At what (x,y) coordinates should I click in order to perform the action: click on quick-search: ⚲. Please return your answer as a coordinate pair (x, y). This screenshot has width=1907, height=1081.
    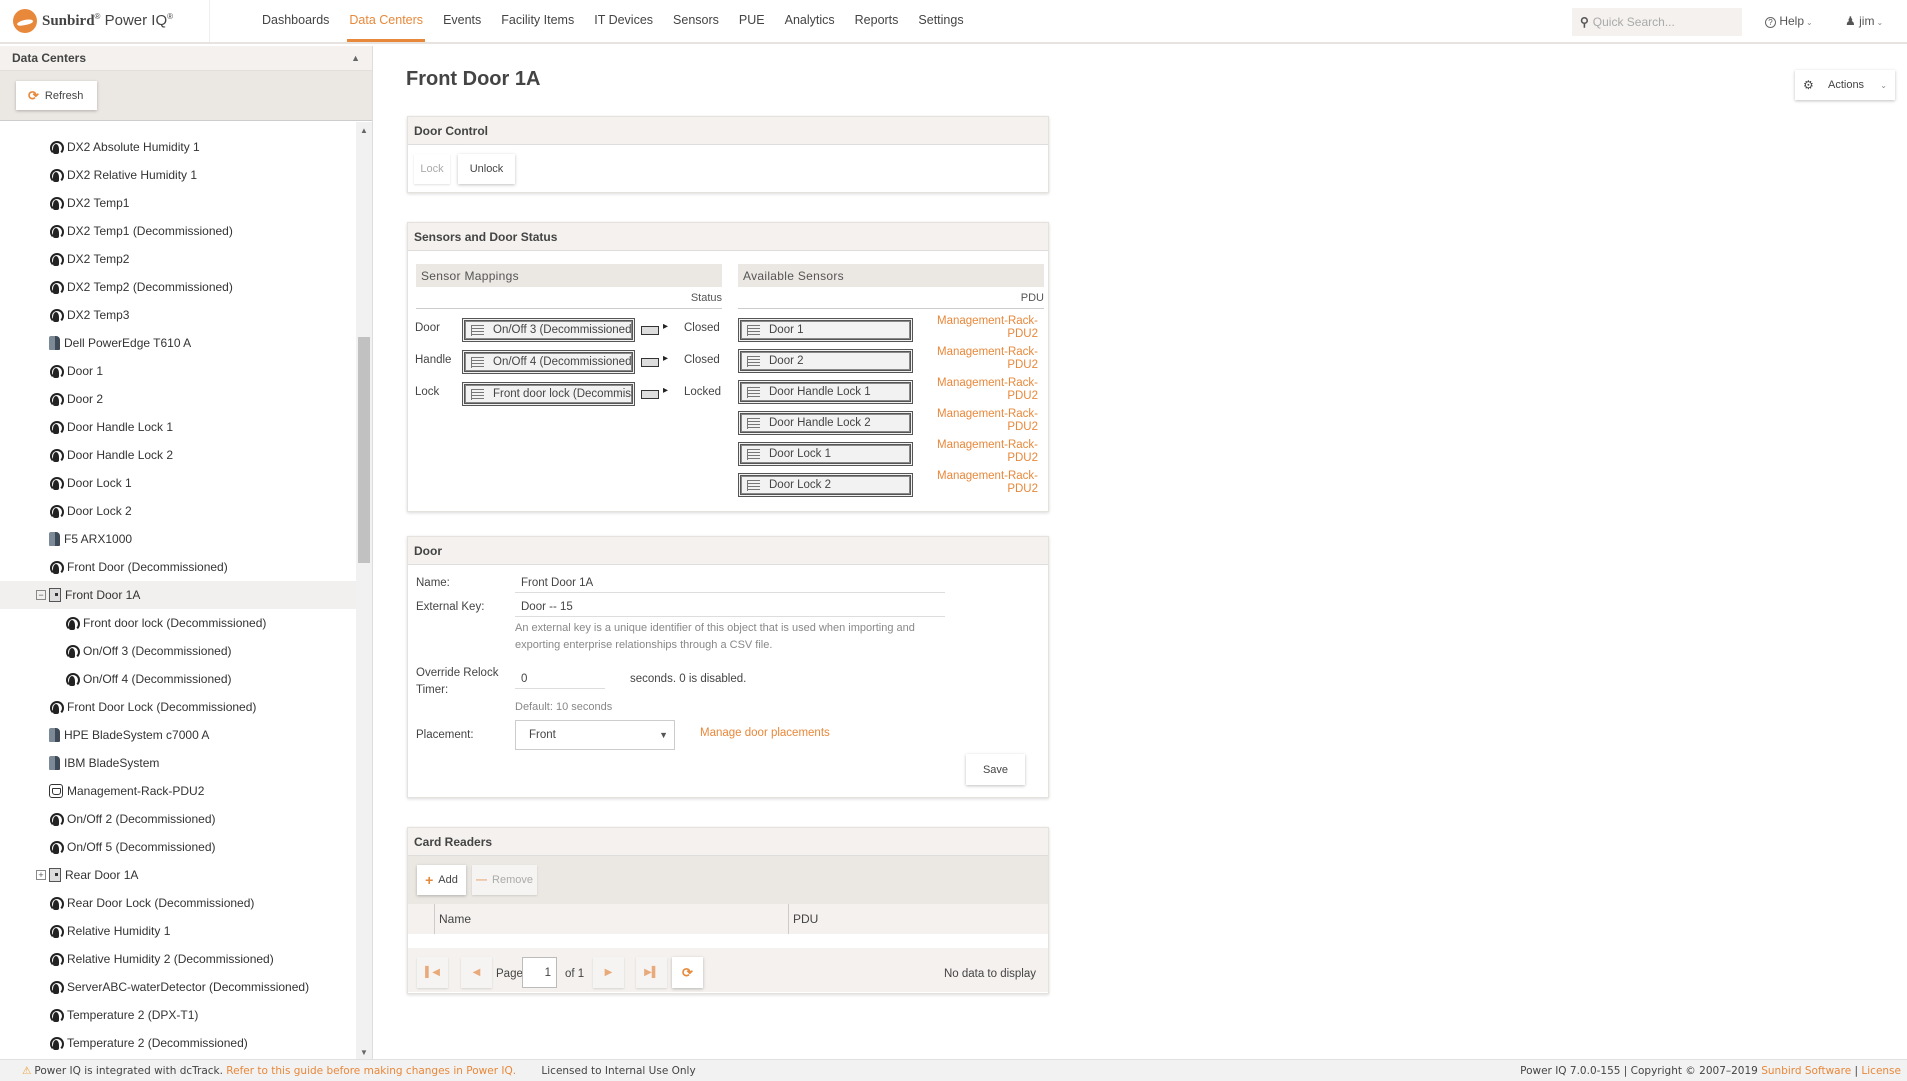
    Looking at the image, I should click on (1657, 22).